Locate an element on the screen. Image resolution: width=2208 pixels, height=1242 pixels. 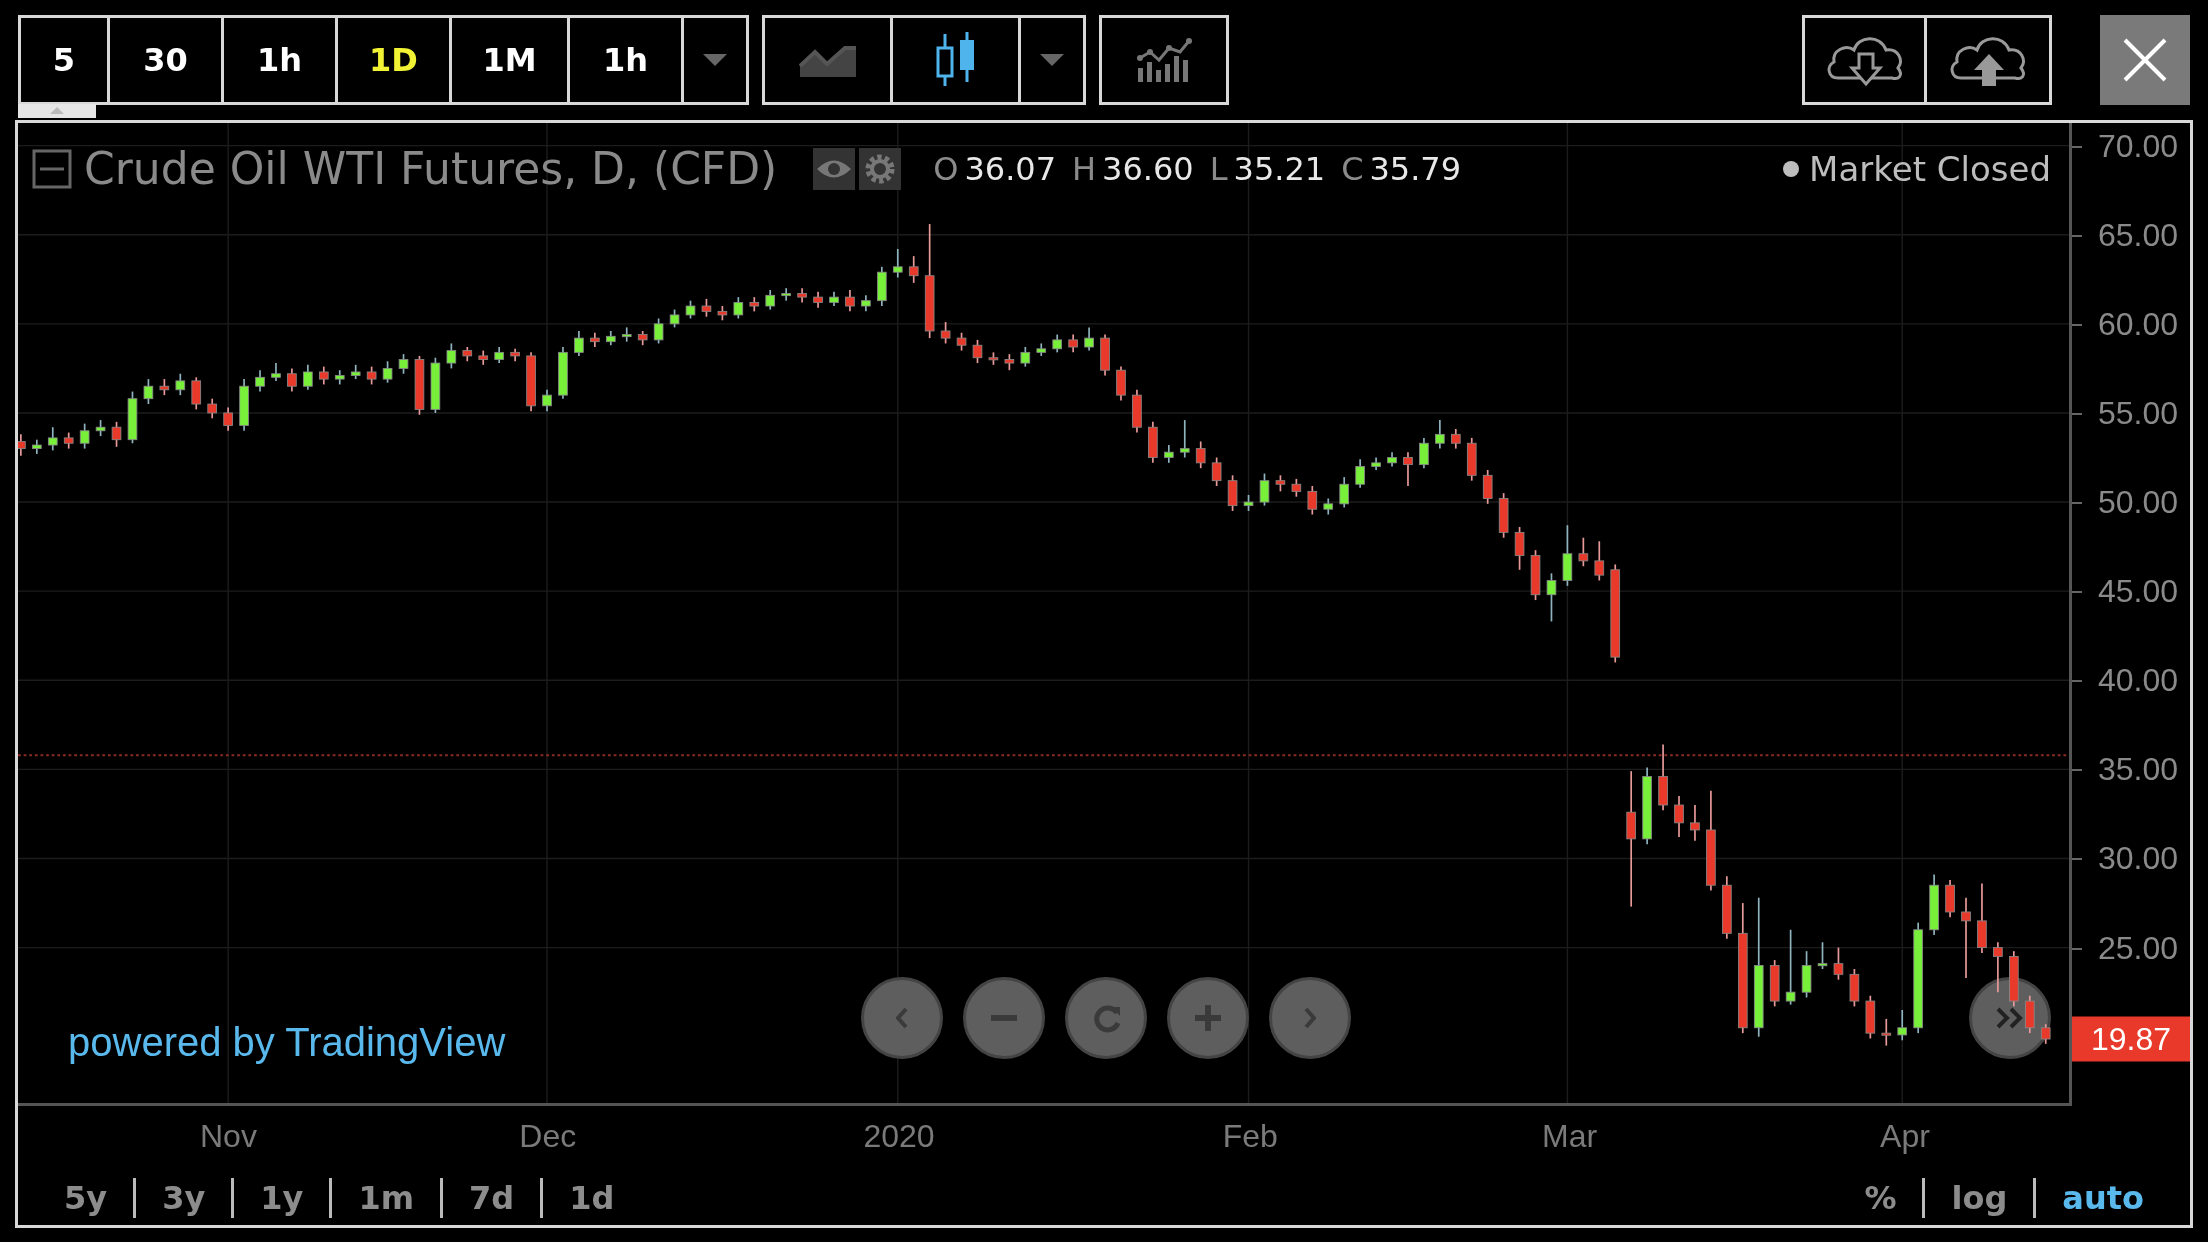
range-button: 1y is located at coordinates (282, 1198).